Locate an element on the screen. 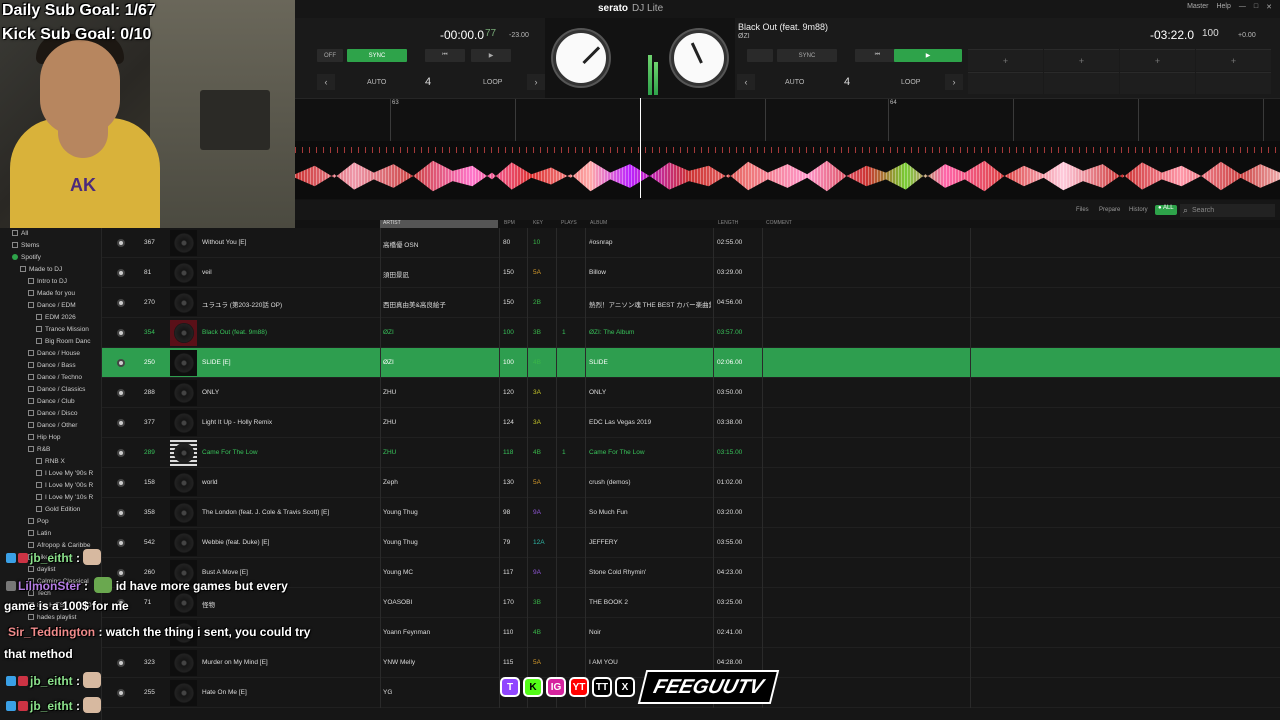  deck-left-jog-wheel is located at coordinates (581, 58).